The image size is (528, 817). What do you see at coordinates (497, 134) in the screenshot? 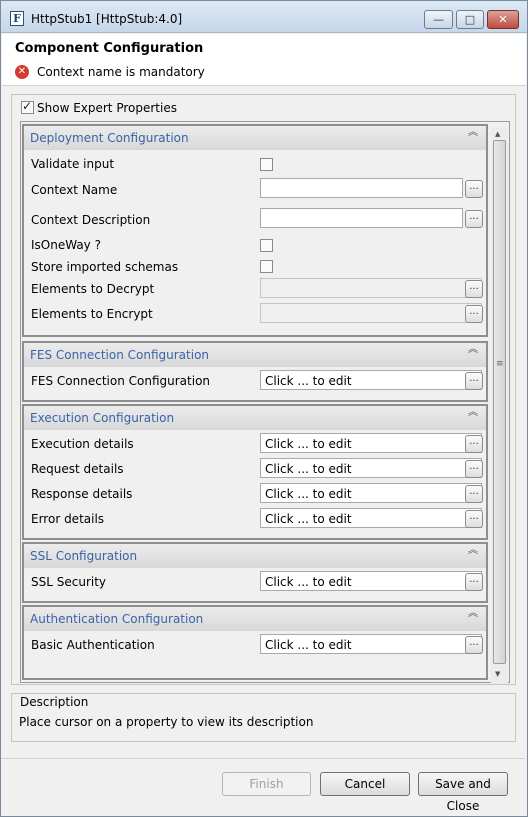
I see `scroll-up-arrow-icon: ▲` at bounding box center [497, 134].